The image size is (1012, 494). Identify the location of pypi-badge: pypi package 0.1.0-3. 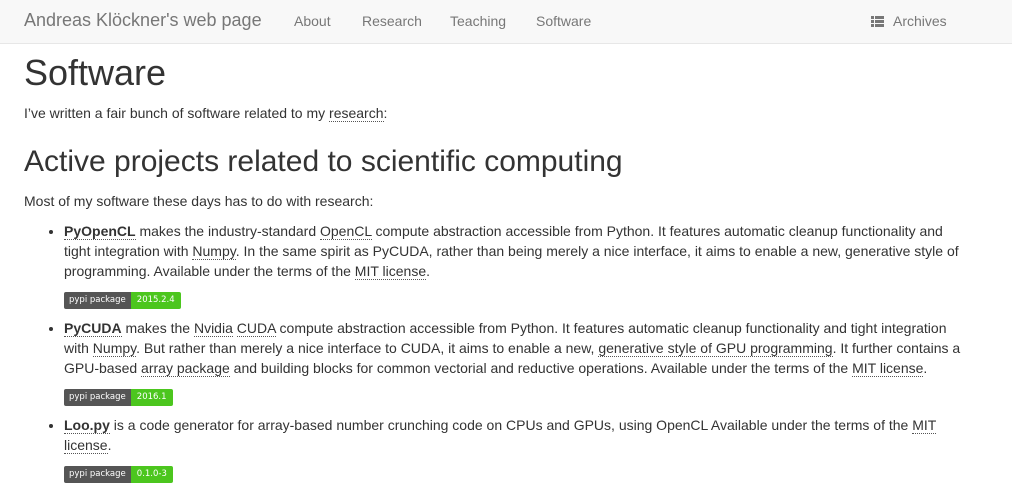
(118, 474).